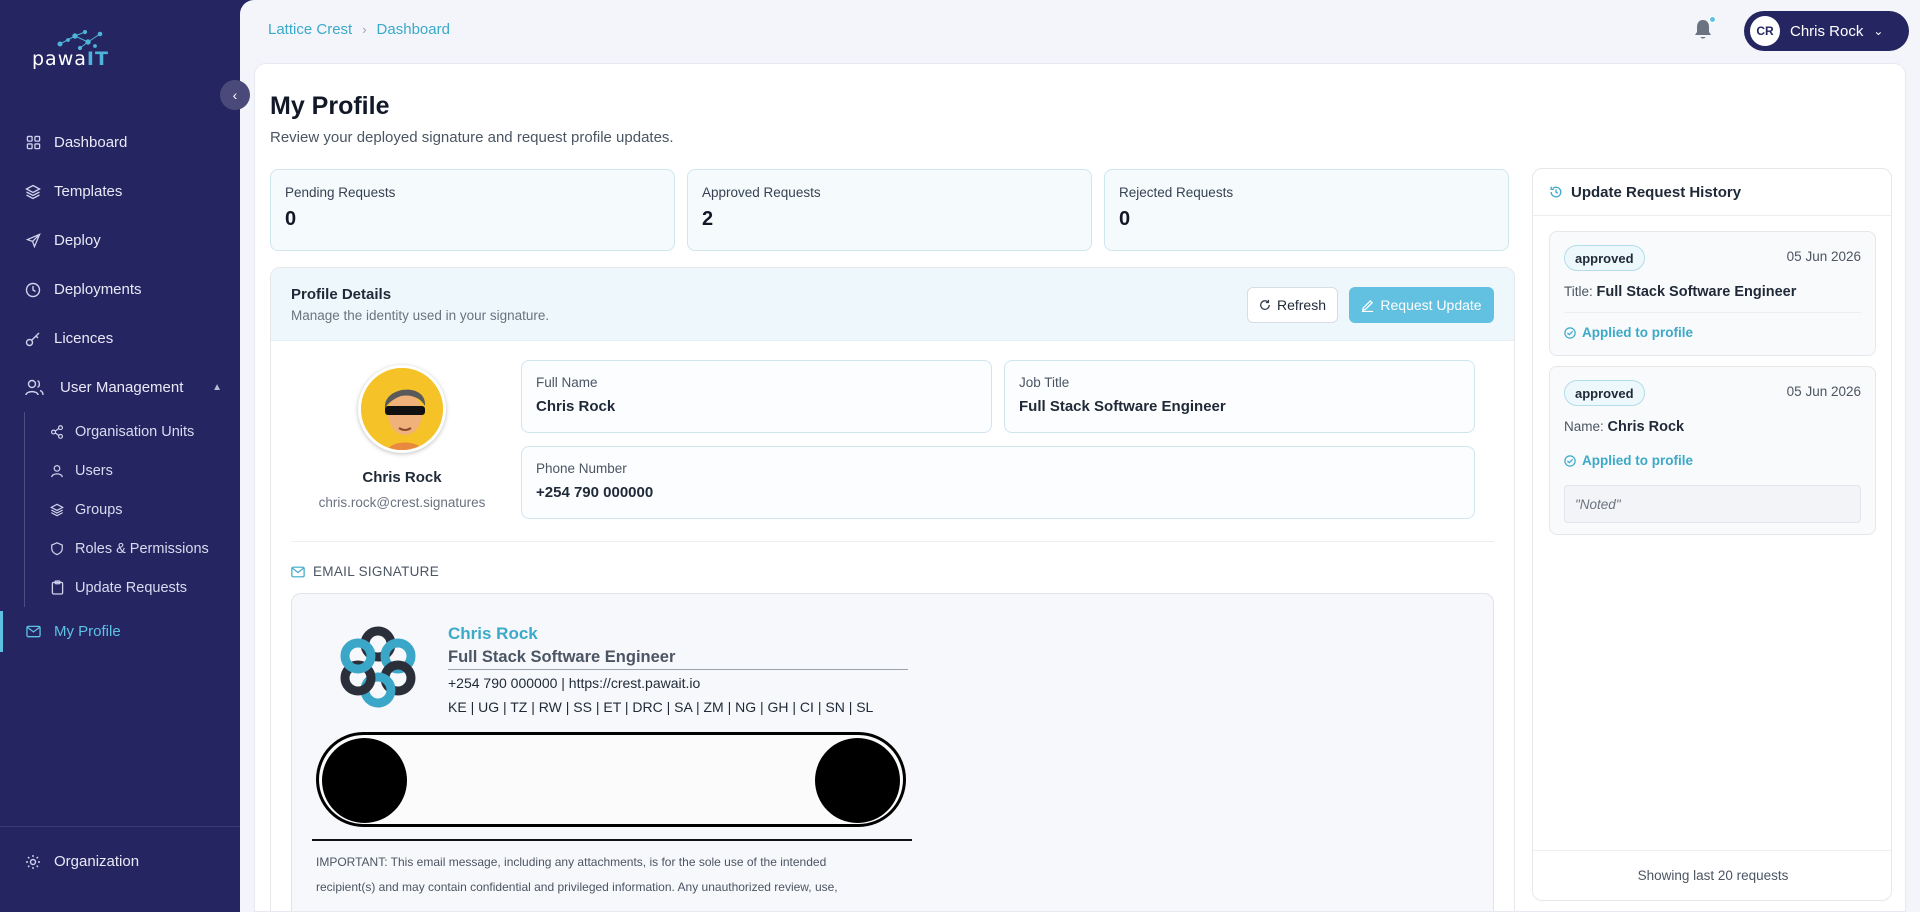  What do you see at coordinates (611, 779) in the screenshot?
I see `signature-banner-image` at bounding box center [611, 779].